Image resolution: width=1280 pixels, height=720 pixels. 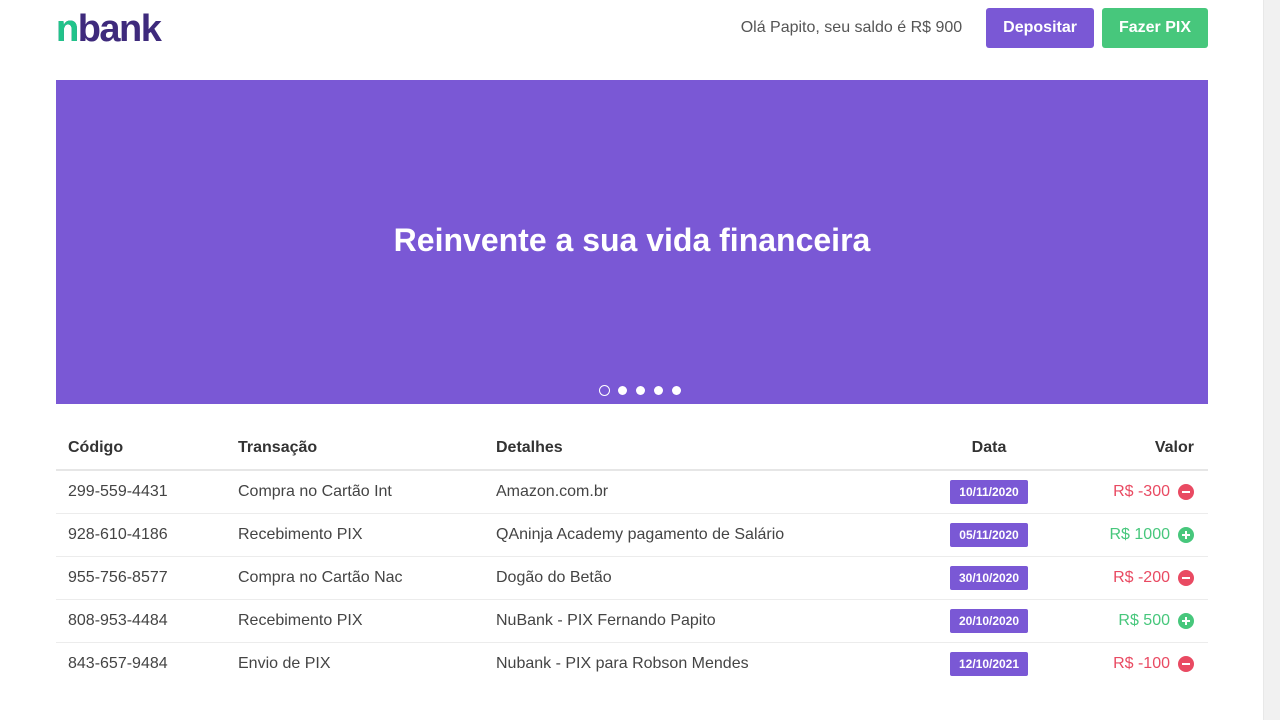 I want to click on cell-details: Nubank - PIX para Robson Mendes, so click(x=622, y=663).